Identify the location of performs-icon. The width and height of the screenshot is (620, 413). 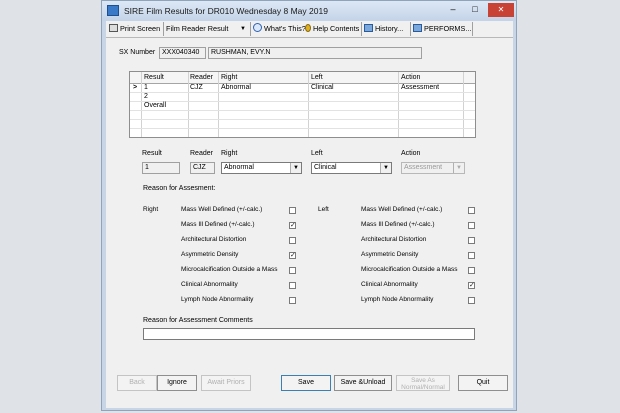
(417, 28).